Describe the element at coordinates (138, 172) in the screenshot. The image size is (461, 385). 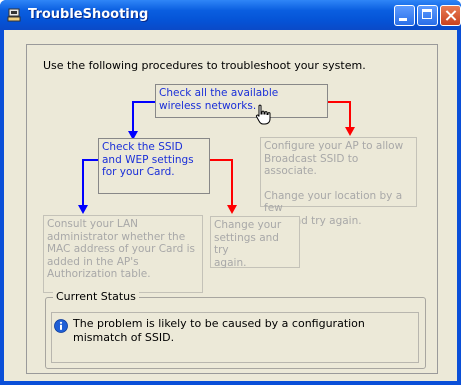
I see `step-text: for your Card.` at that location.